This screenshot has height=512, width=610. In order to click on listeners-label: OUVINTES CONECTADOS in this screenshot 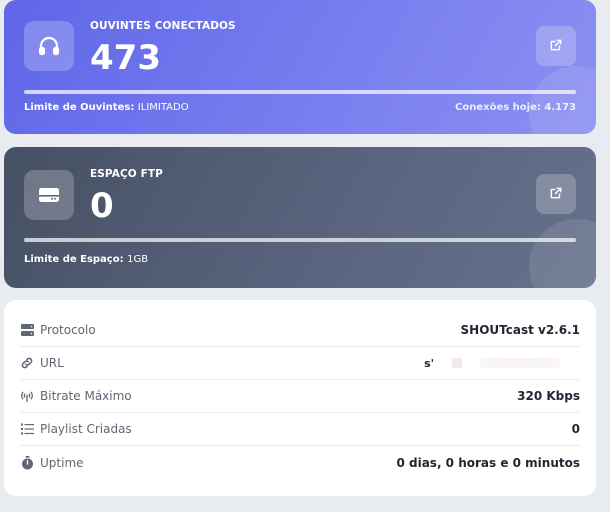, I will do `click(163, 26)`.